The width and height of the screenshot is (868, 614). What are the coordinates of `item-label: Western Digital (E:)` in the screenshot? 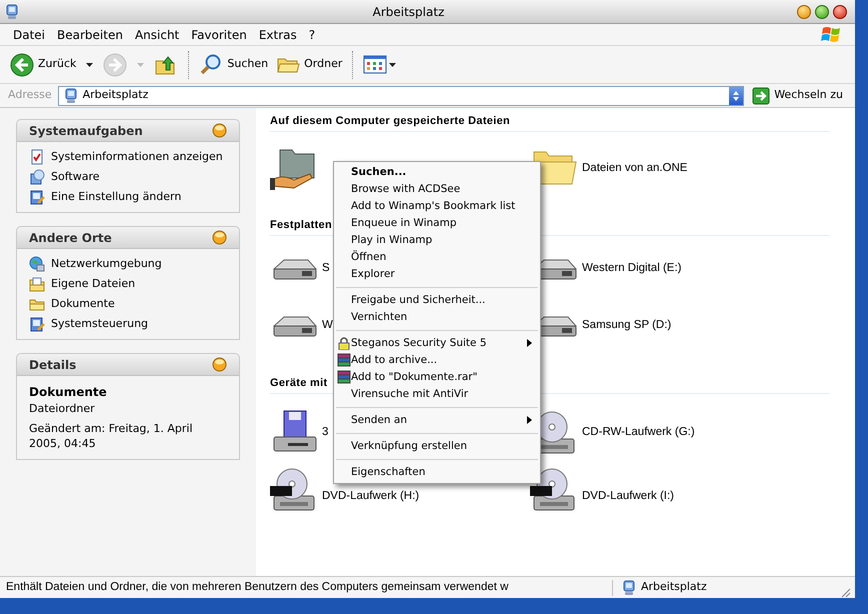 It's located at (632, 269).